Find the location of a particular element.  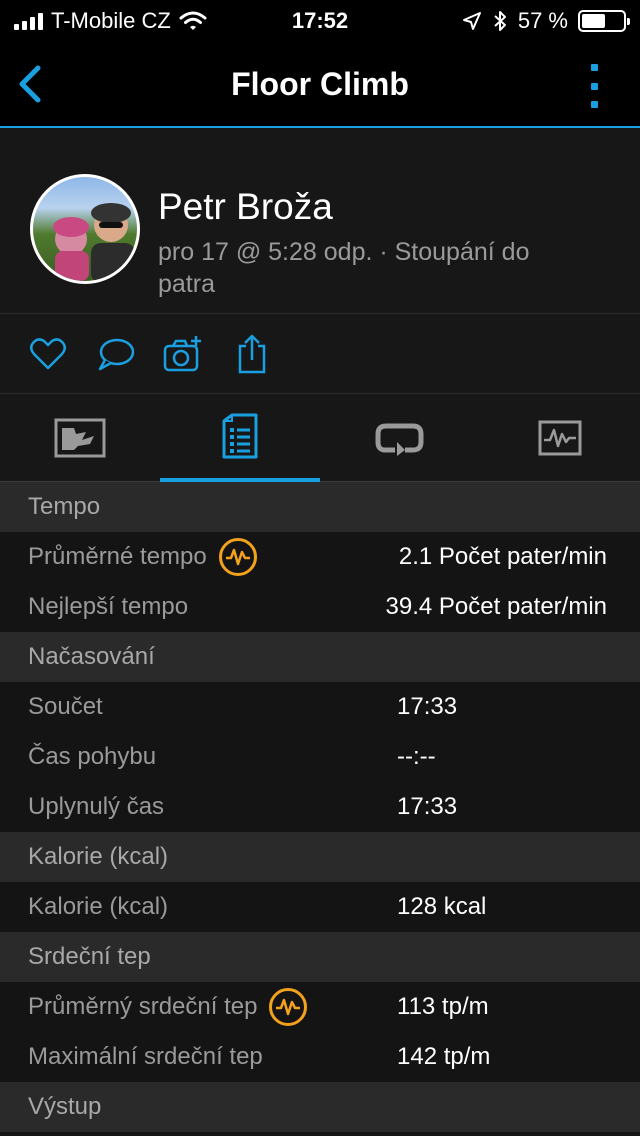

status-right: 57 % is located at coordinates (546, 21).